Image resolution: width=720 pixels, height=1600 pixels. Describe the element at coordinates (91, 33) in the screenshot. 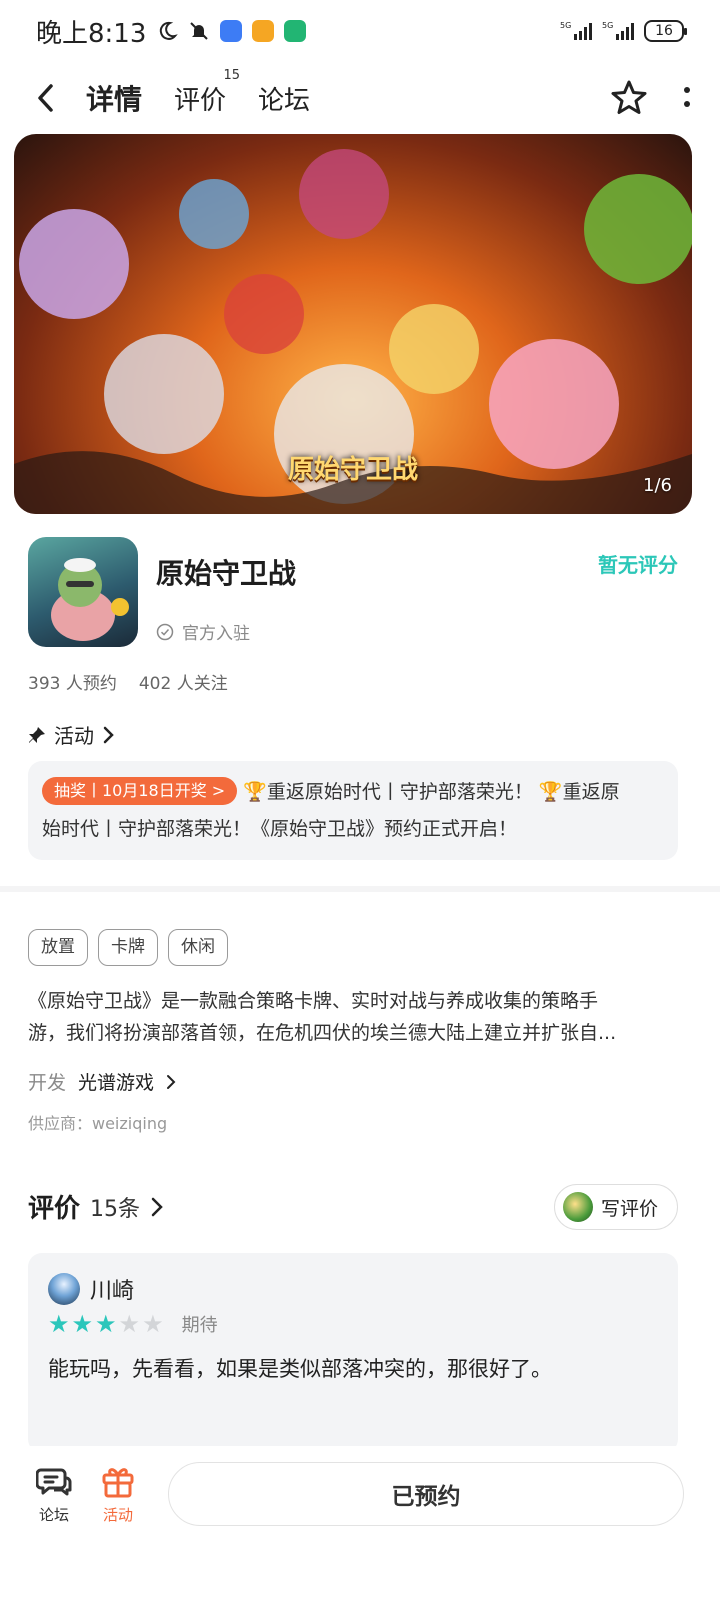

I see `status-time: 晚上8:13` at that location.